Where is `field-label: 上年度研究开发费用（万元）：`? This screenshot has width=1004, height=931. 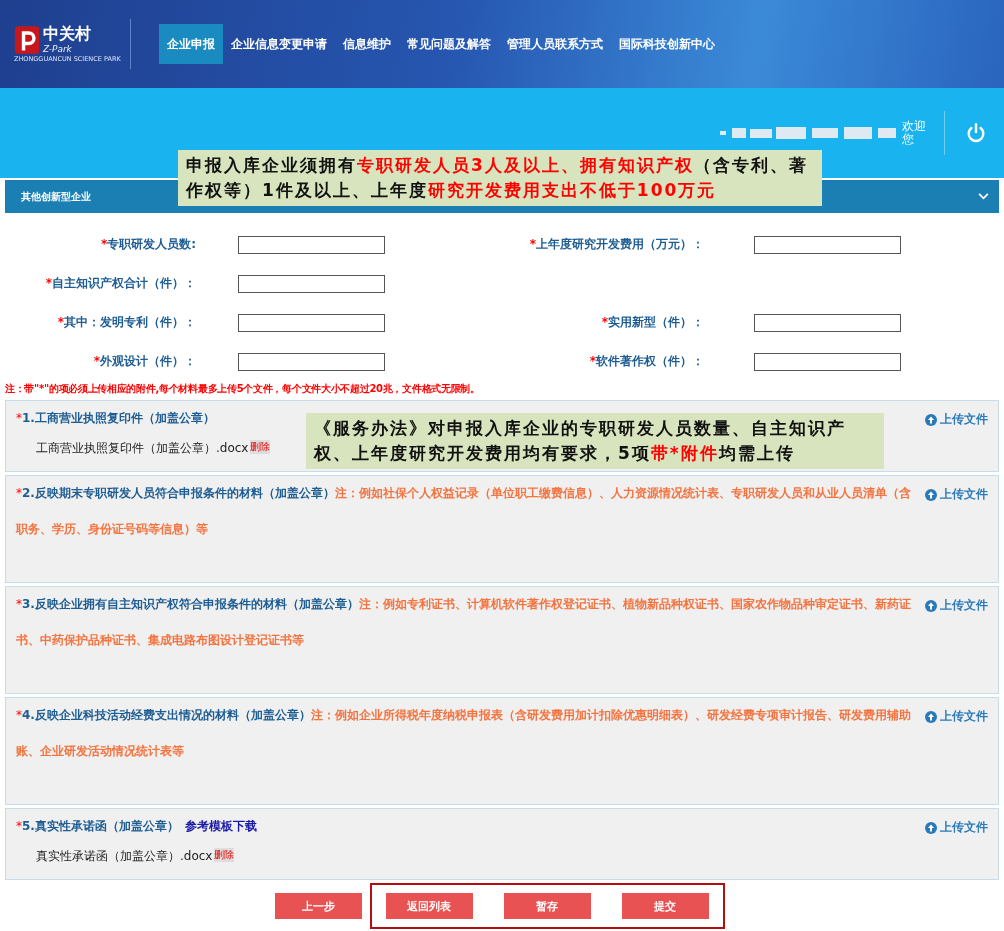
field-label: 上年度研究开发费用（万元）： is located at coordinates (620, 244).